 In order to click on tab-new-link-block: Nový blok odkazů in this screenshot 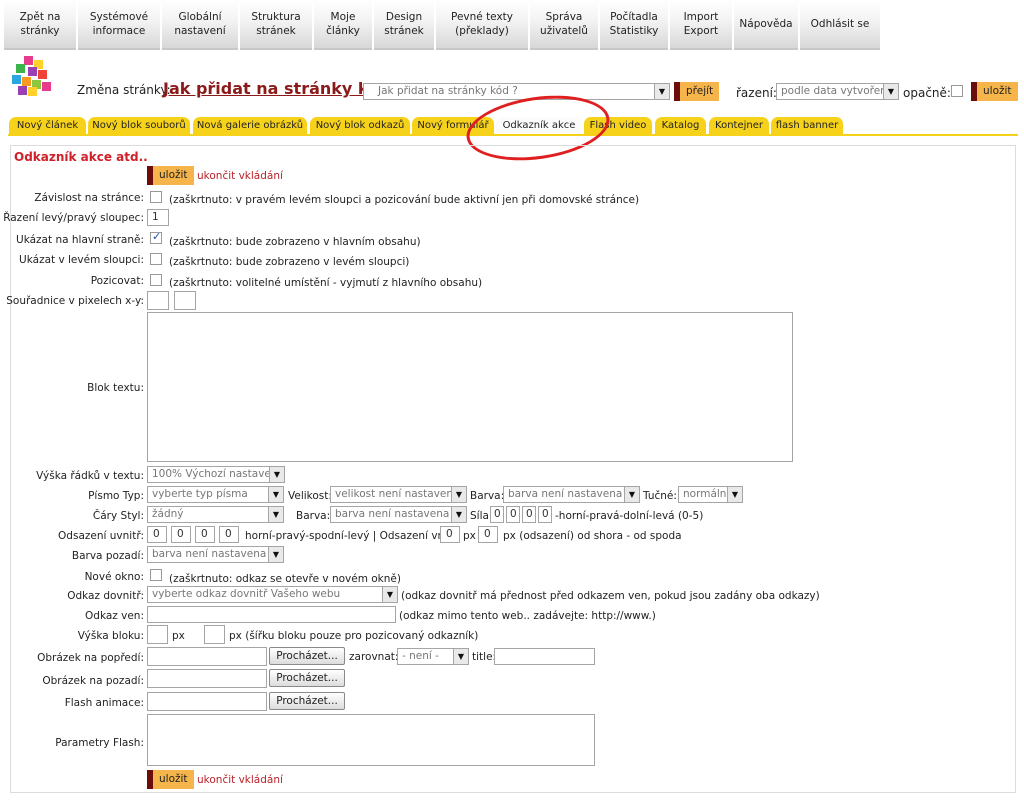, I will do `click(360, 126)`.